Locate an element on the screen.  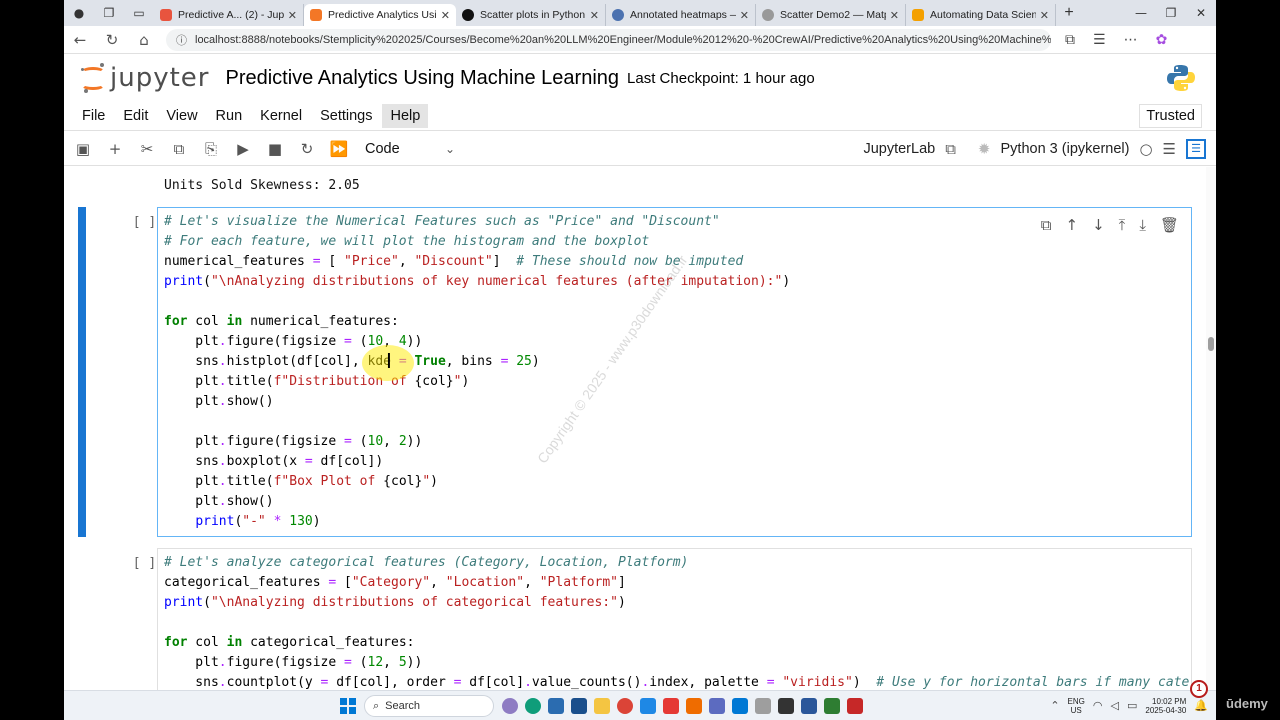
edge-icon is located at coordinates (533, 705).